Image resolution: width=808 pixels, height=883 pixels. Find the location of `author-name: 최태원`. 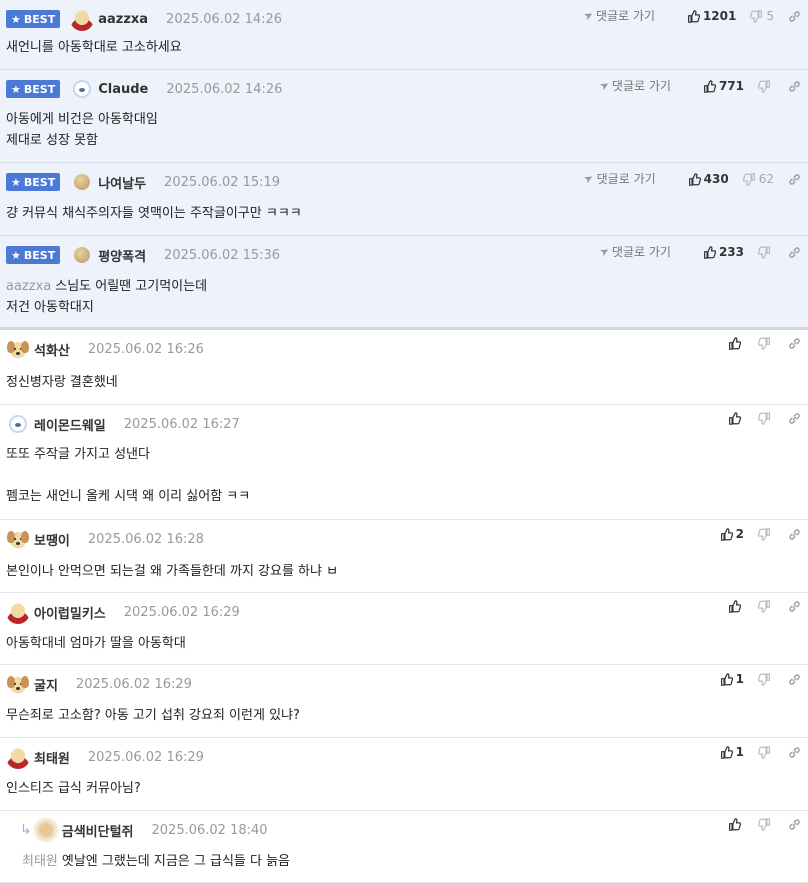

author-name: 최태원 is located at coordinates (52, 757).